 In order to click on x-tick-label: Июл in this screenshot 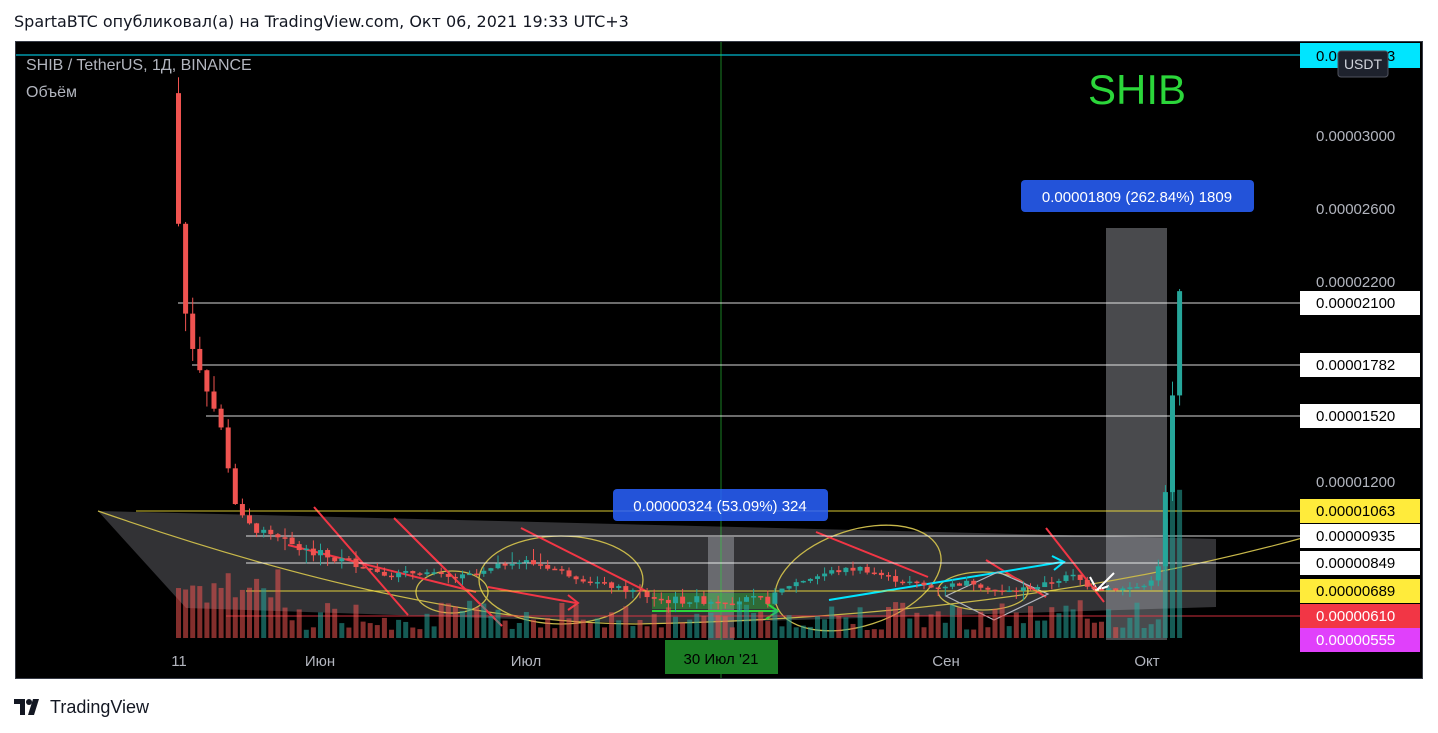, I will do `click(526, 661)`.